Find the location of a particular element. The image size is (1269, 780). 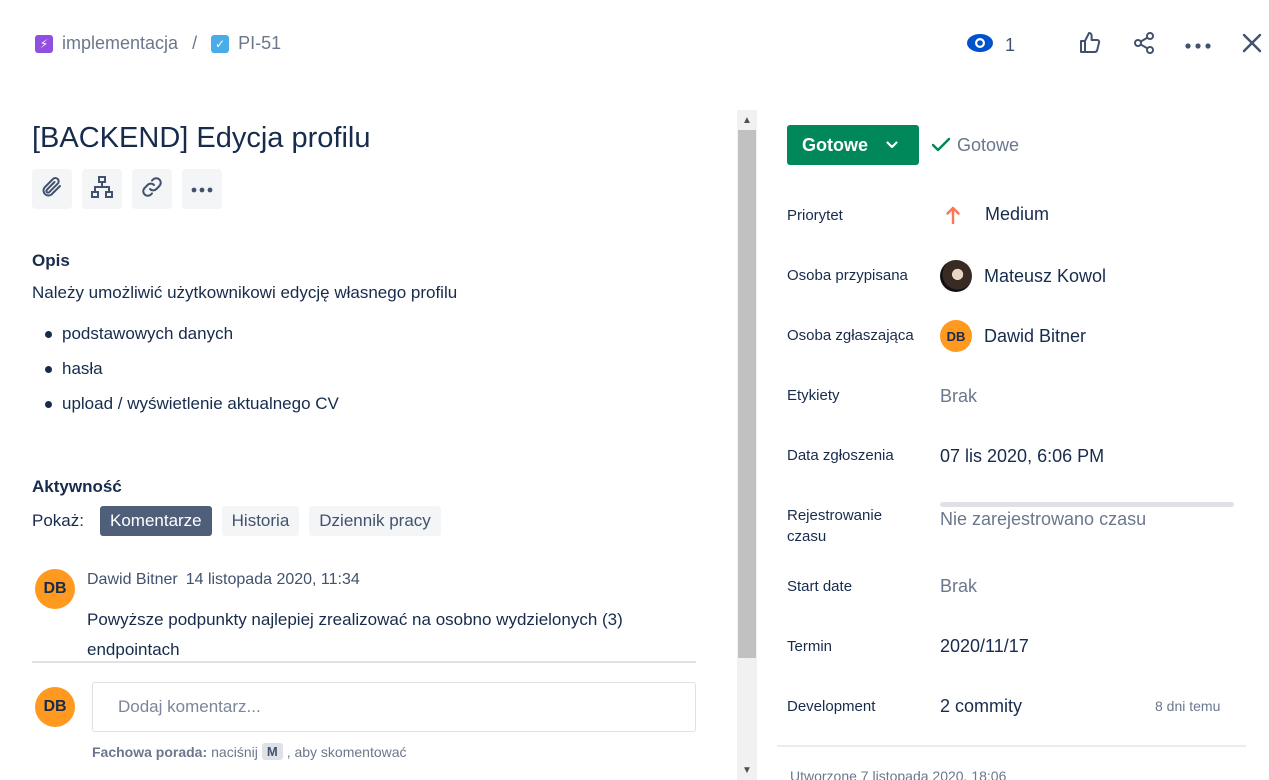

scroll-up-icon: ▲ is located at coordinates (747, 120).